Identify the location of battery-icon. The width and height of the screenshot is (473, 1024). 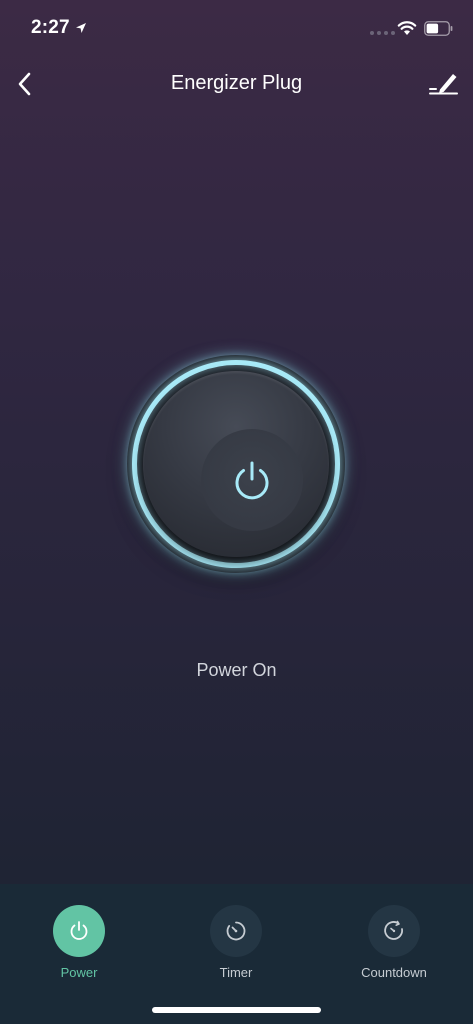
(438, 28).